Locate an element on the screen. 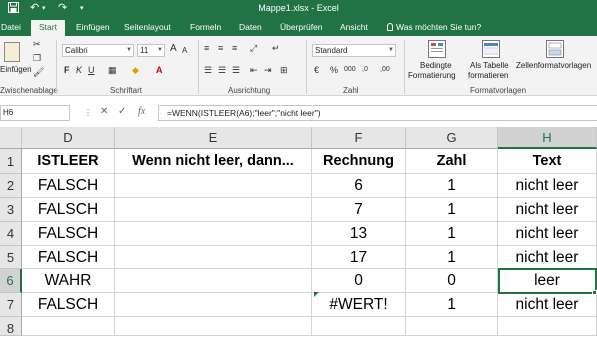  tab-daten: Daten is located at coordinates (250, 28).